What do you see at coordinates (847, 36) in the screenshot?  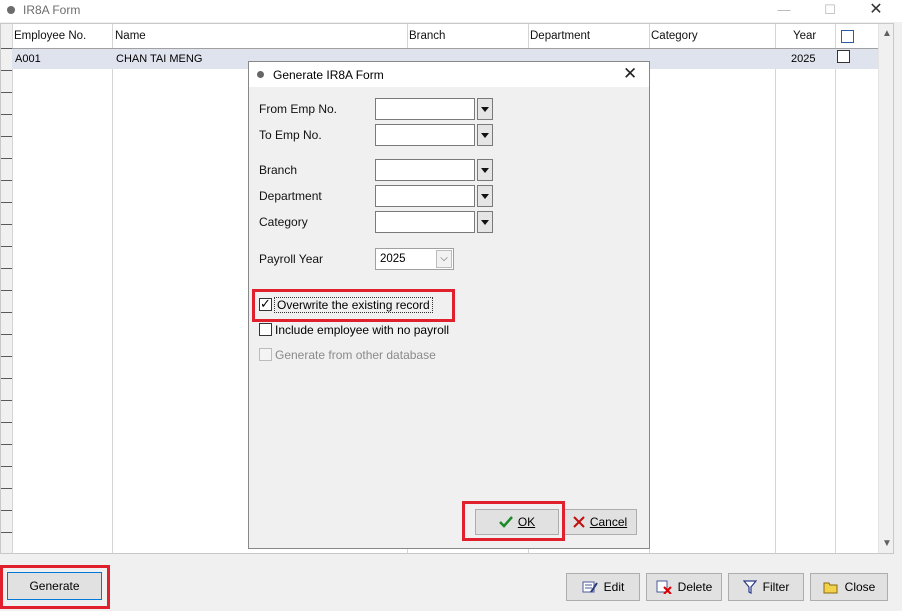 I see `select-all-checkbox` at bounding box center [847, 36].